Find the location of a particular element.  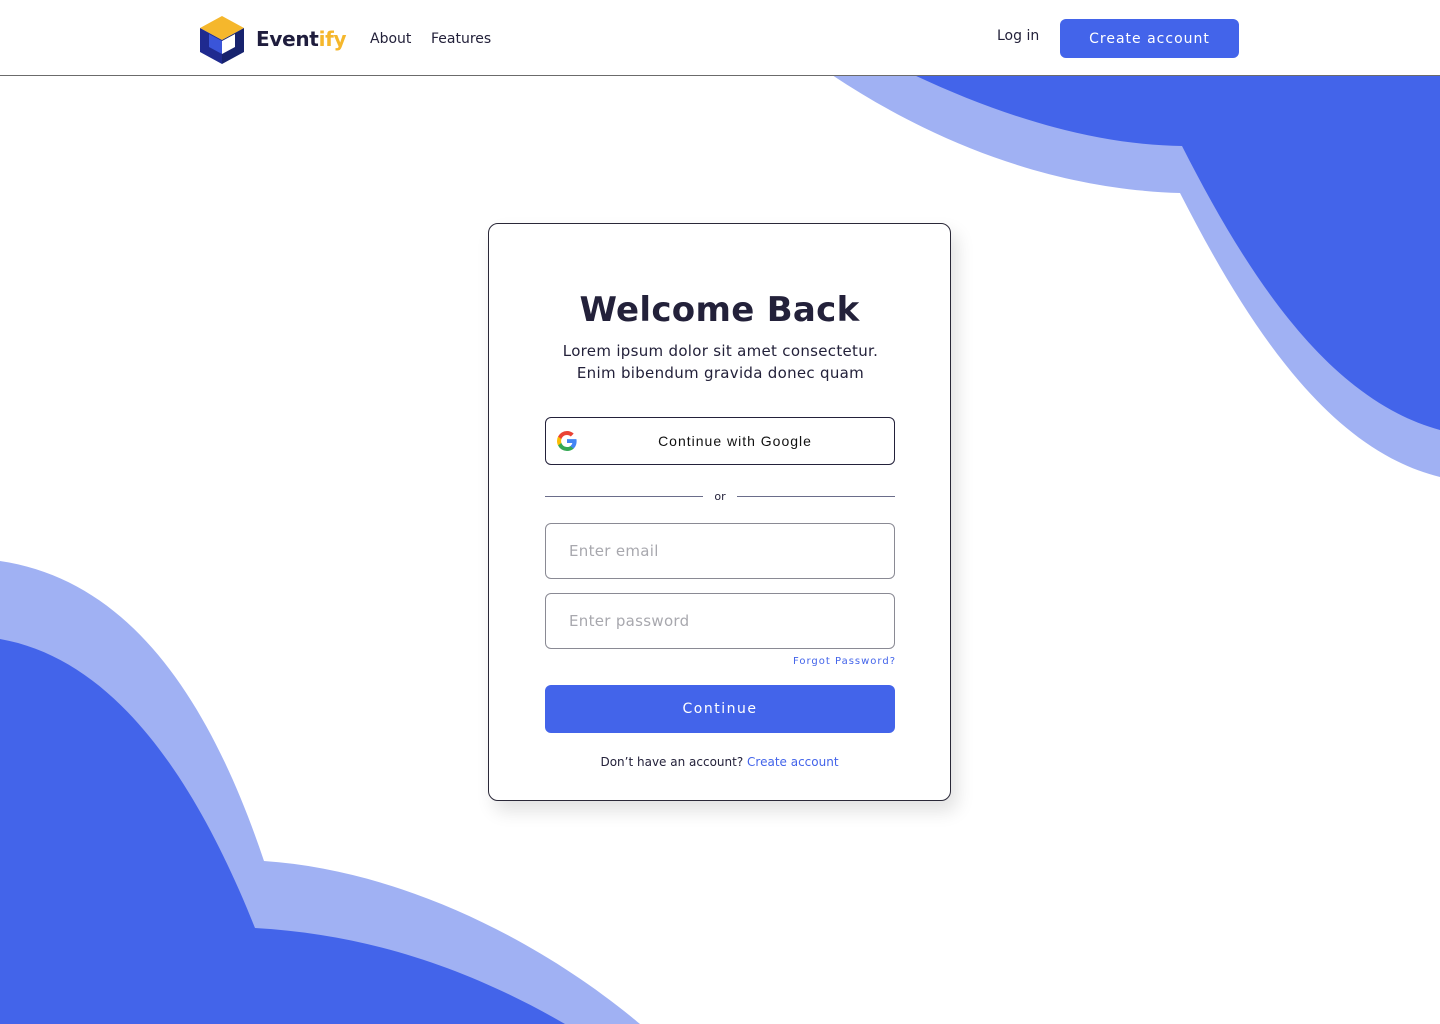

nav-link-about: About is located at coordinates (390, 39).